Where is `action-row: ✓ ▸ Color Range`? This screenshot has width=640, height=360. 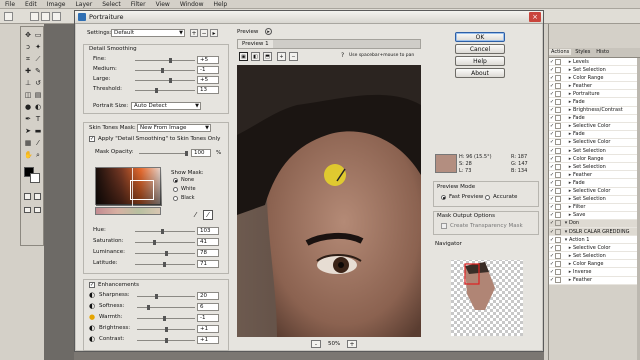
action-row: ✓ ▸ Color Range is located at coordinates (593, 159).